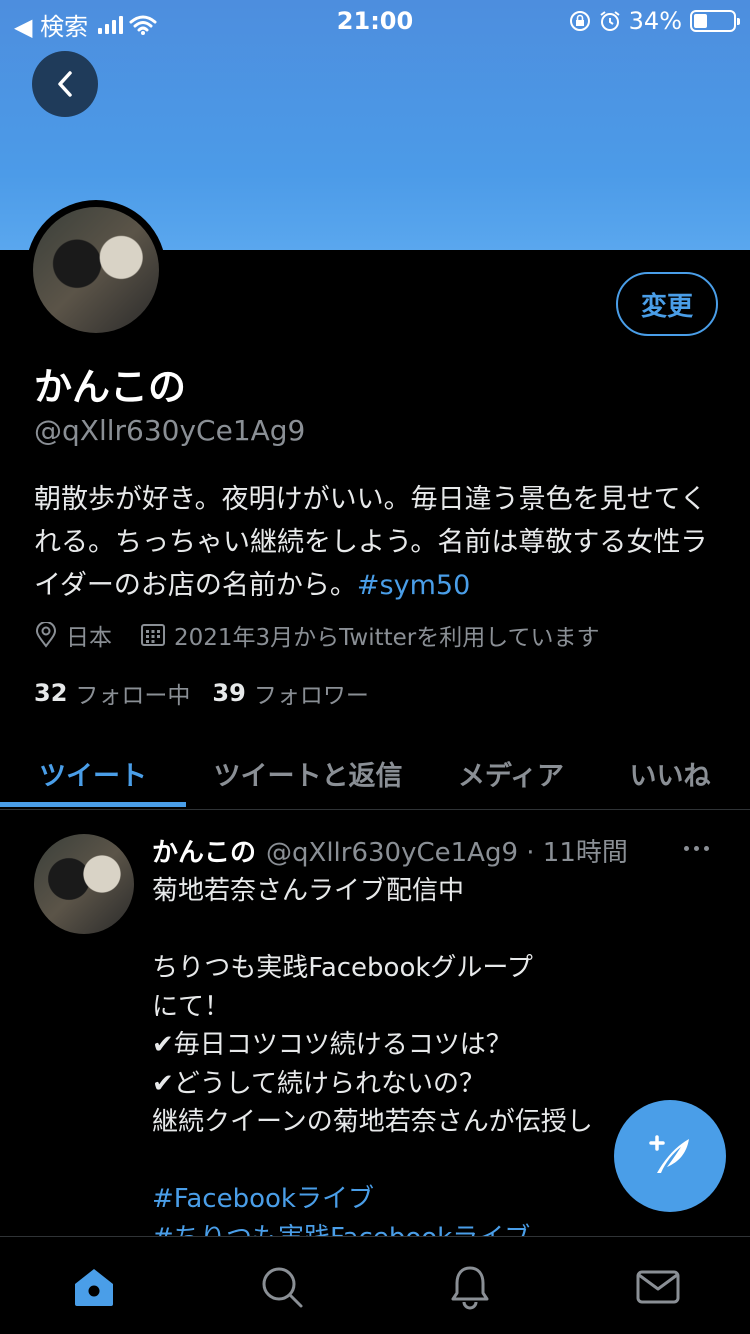 Image resolution: width=750 pixels, height=1334 pixels. I want to click on followers-link: 39 フォロワー, so click(290, 693).